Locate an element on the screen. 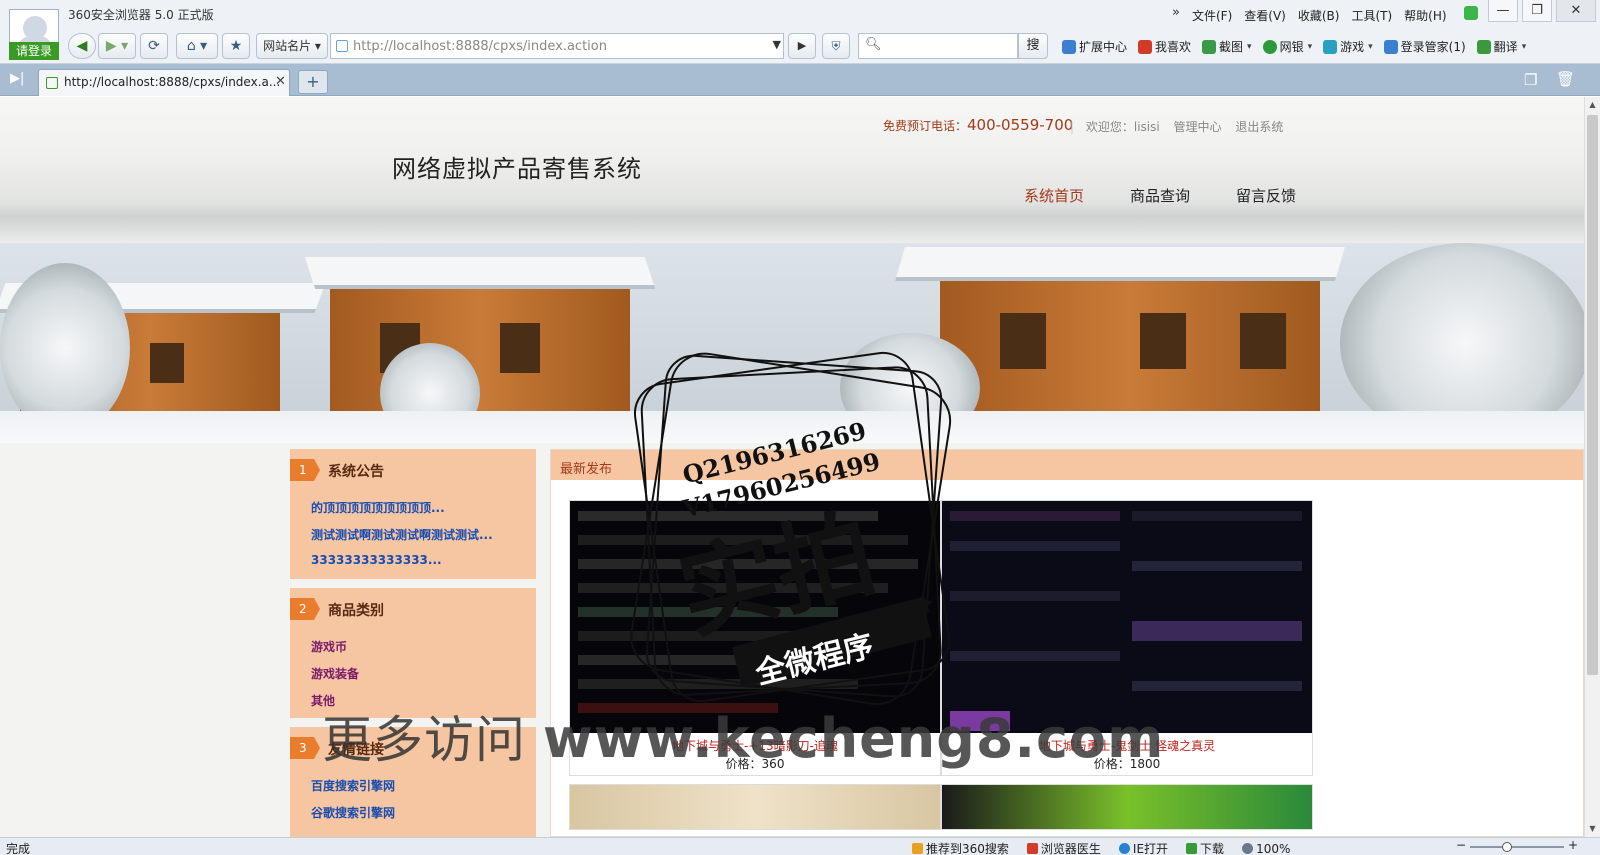  menu-favorites: 收藏(B) is located at coordinates (1319, 15).